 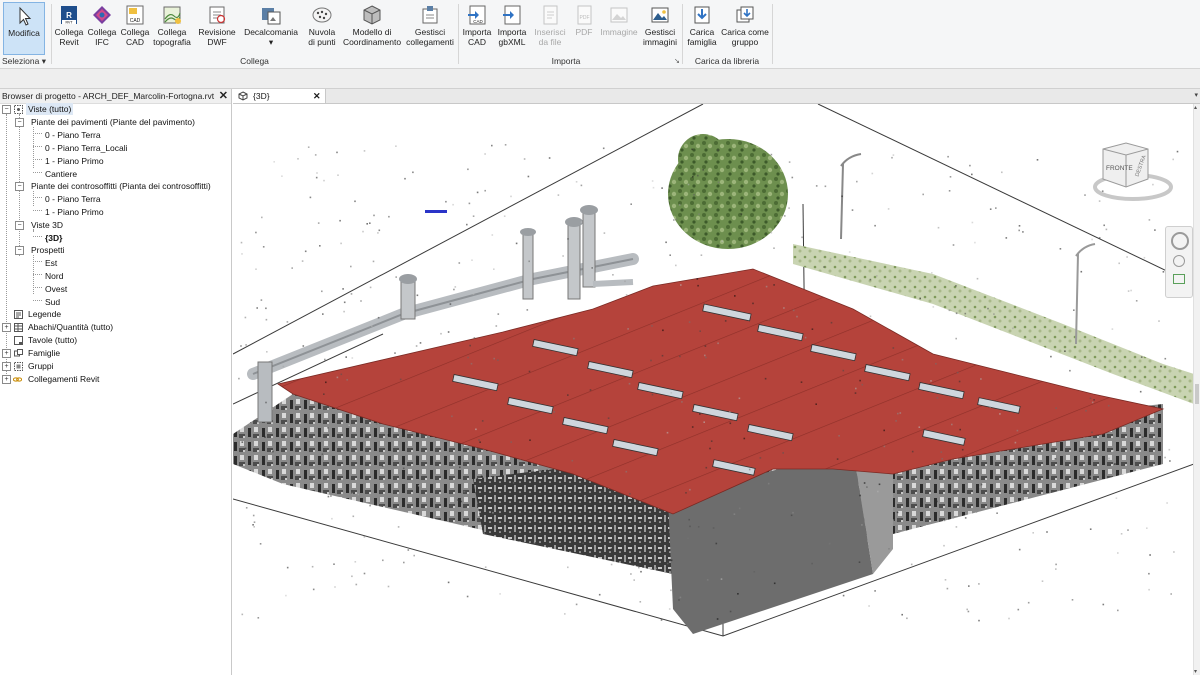 What do you see at coordinates (56, 289) in the screenshot?
I see `tree-item-elevation: Ovest` at bounding box center [56, 289].